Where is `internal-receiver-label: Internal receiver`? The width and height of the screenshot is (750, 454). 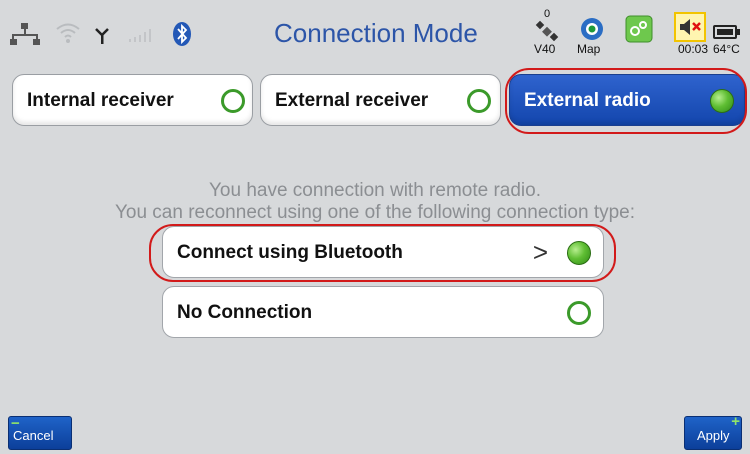 internal-receiver-label: Internal receiver is located at coordinates (100, 100).